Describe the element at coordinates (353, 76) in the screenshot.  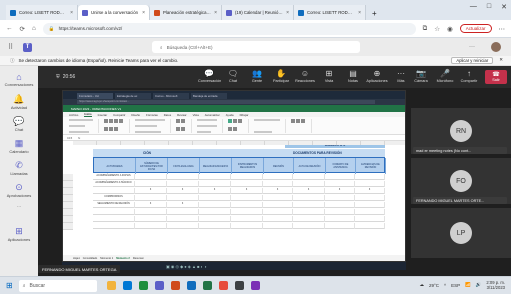
I see `meeting-control-6: ▤ Notas` at that location.